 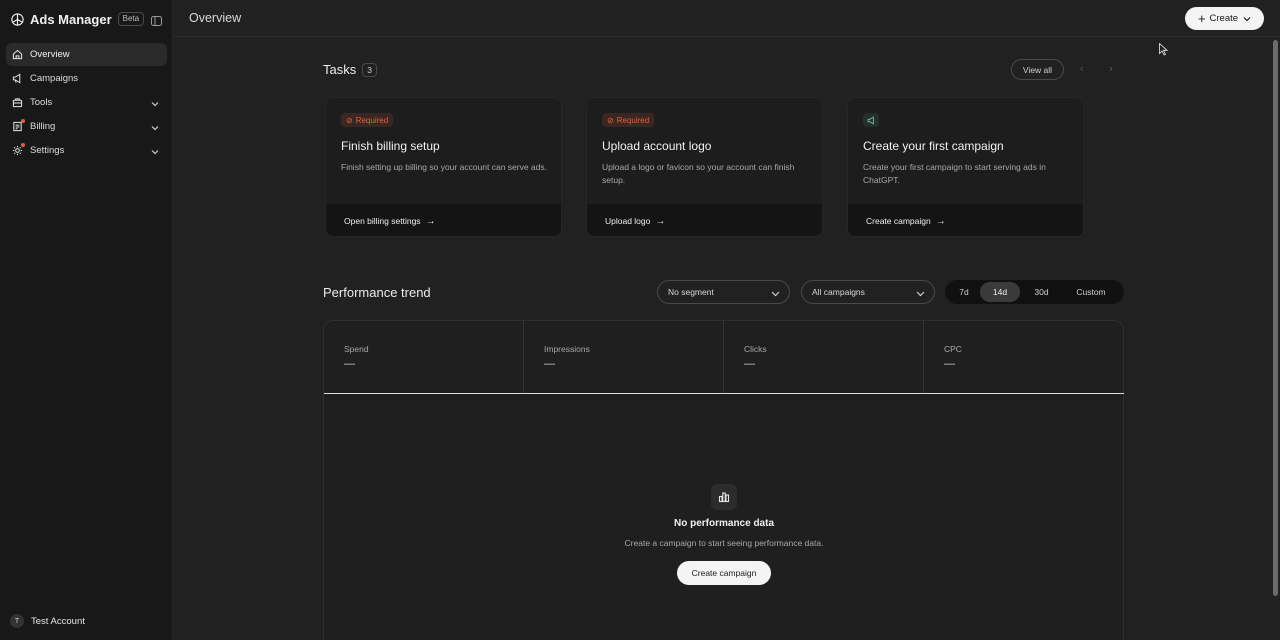 I want to click on task-title: Upload account logo, so click(x=657, y=146).